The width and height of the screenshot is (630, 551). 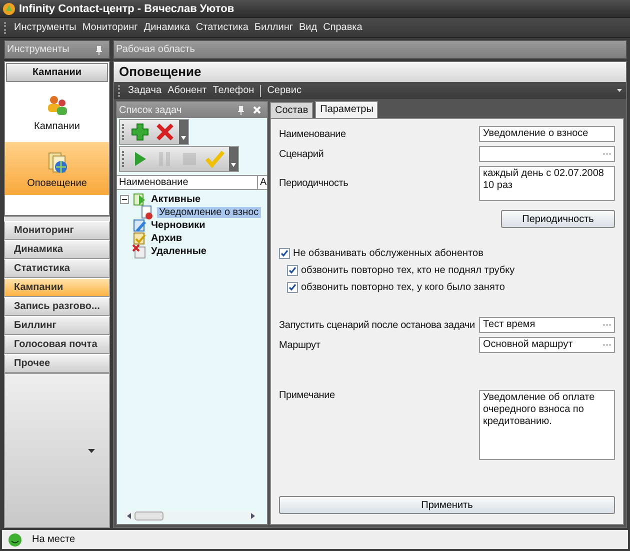 What do you see at coordinates (57, 168) in the screenshot?
I see `group-item: Оповещение` at bounding box center [57, 168].